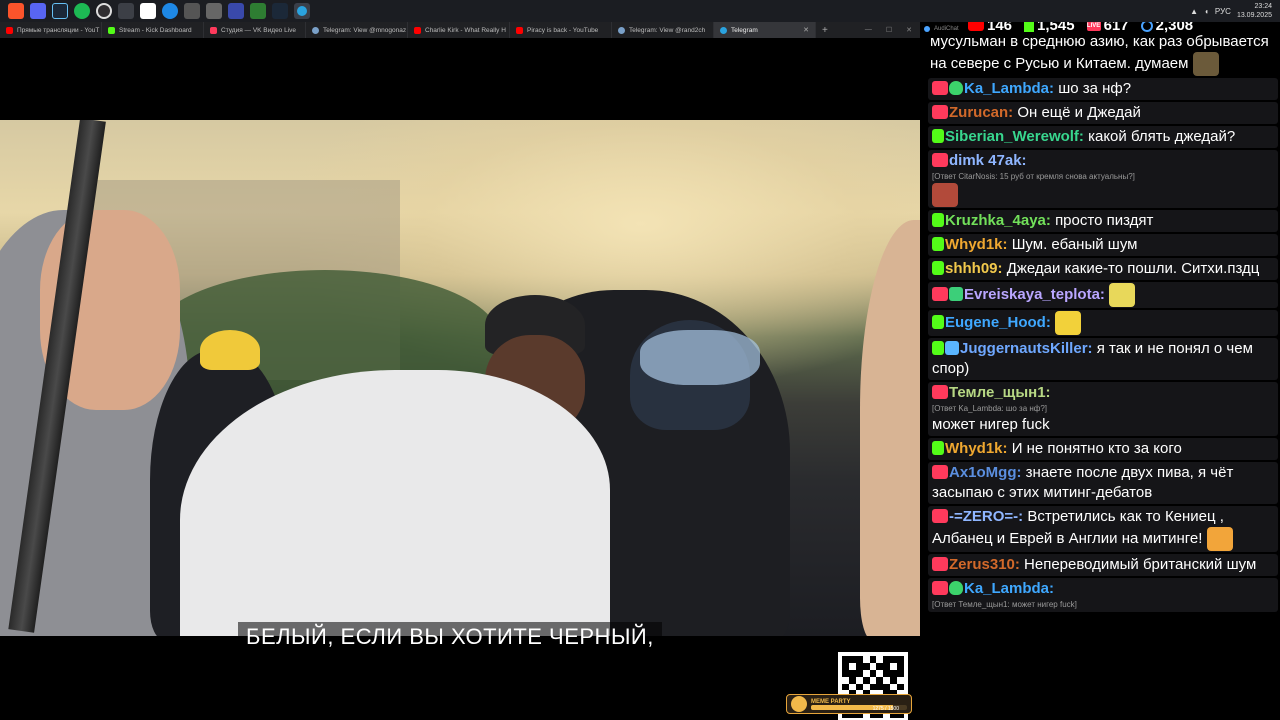  What do you see at coordinates (1093, 26) in the screenshot?
I see `vk-live-icon: LIVE` at bounding box center [1093, 26].